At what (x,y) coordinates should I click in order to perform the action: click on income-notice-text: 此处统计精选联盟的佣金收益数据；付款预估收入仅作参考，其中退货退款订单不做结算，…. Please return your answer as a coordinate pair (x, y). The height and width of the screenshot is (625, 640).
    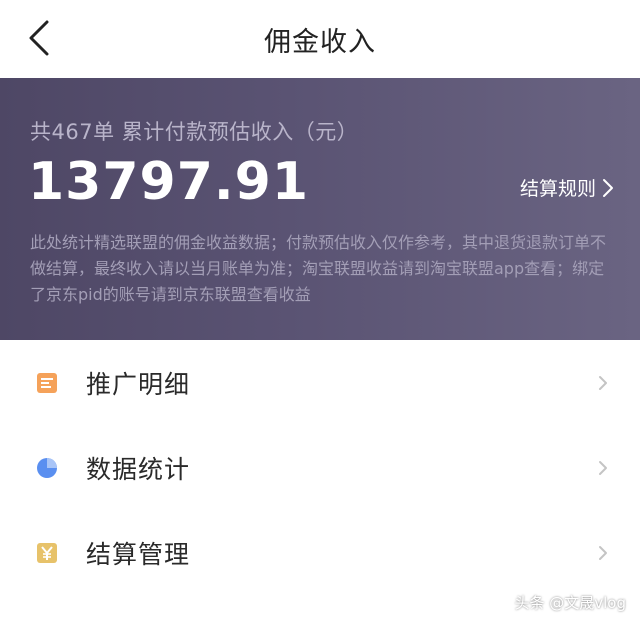
    Looking at the image, I should click on (318, 268).